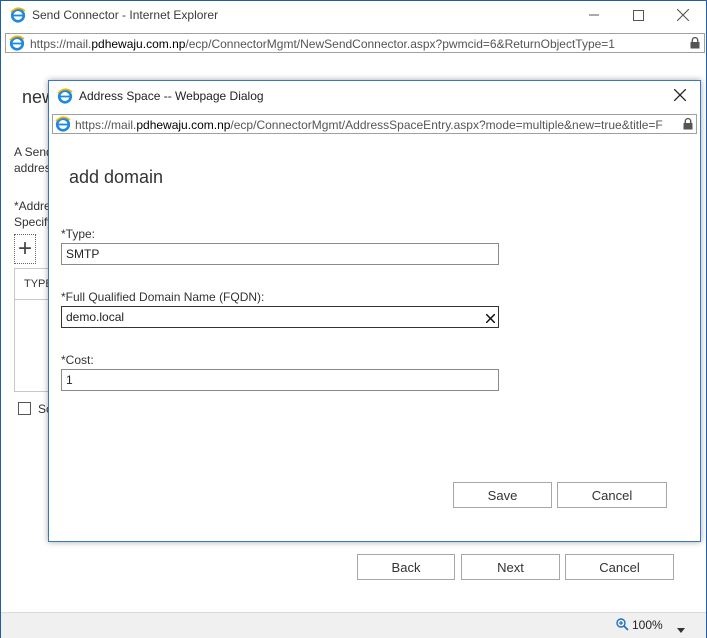  Describe the element at coordinates (280, 317) in the screenshot. I see `fqdn-input: demo.local` at that location.